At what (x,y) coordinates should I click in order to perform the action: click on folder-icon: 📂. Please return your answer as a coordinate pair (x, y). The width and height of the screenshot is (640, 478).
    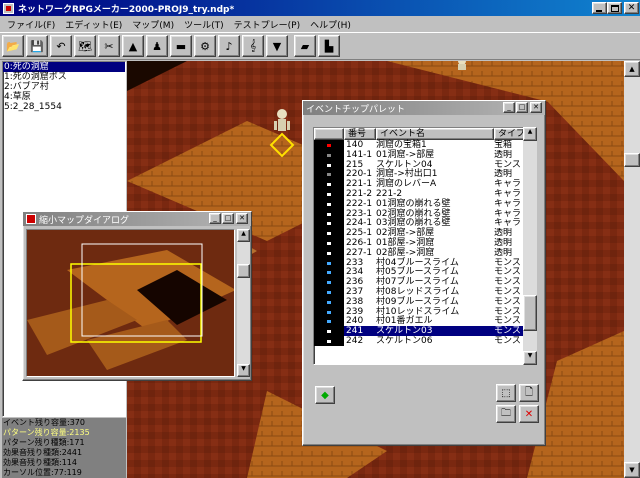
    Looking at the image, I should click on (13, 46).